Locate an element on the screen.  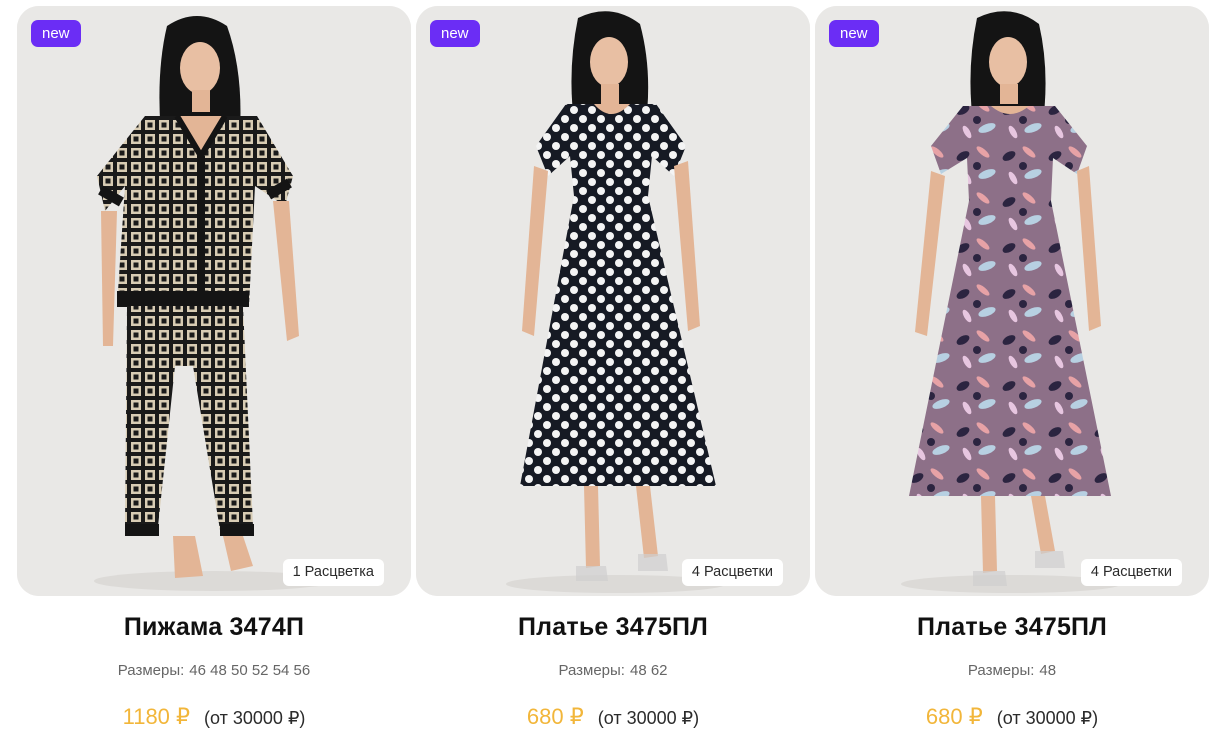
color-variants-badge: 1 Расцветка is located at coordinates (333, 572).